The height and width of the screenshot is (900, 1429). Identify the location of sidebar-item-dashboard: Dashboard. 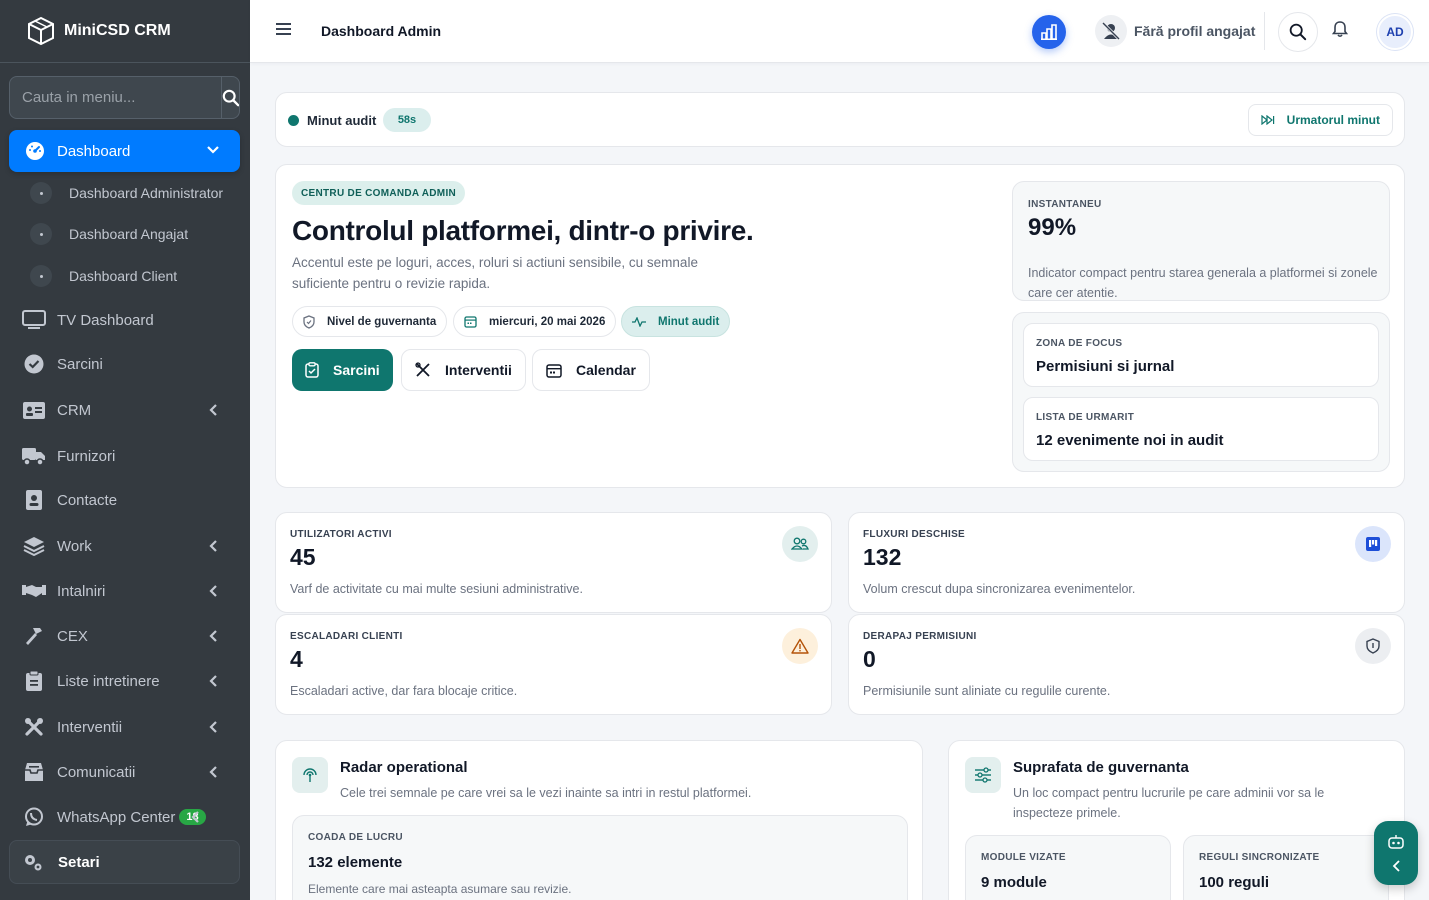
(124, 151).